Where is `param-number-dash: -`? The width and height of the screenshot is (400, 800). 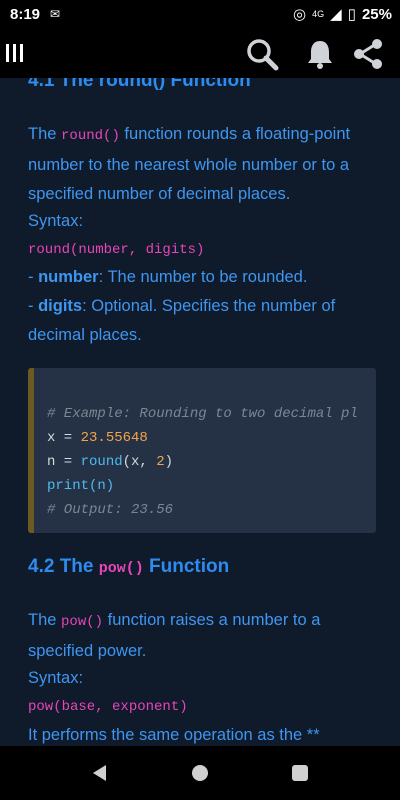
param-number-dash: - is located at coordinates (33, 277).